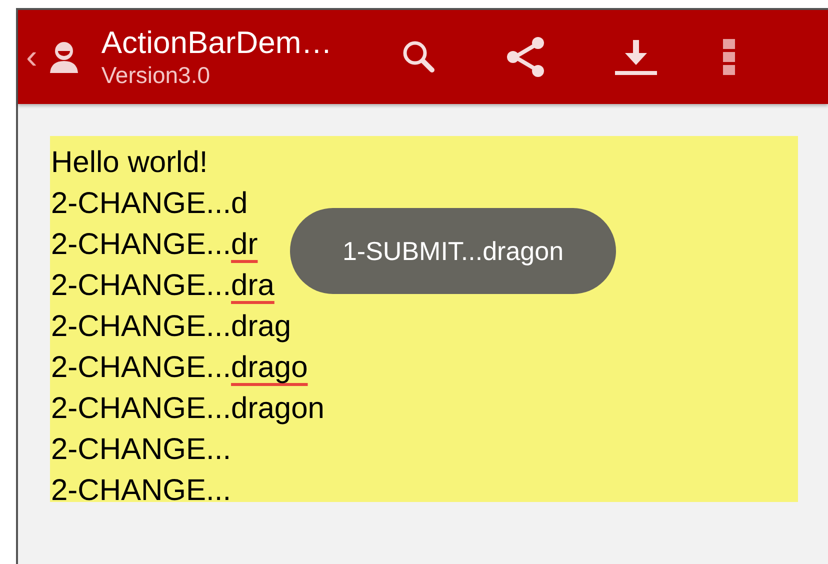 Image resolution: width=828 pixels, height=564 pixels. Describe the element at coordinates (453, 251) in the screenshot. I see `toast-message: 1-SUBMIT...dragon` at that location.